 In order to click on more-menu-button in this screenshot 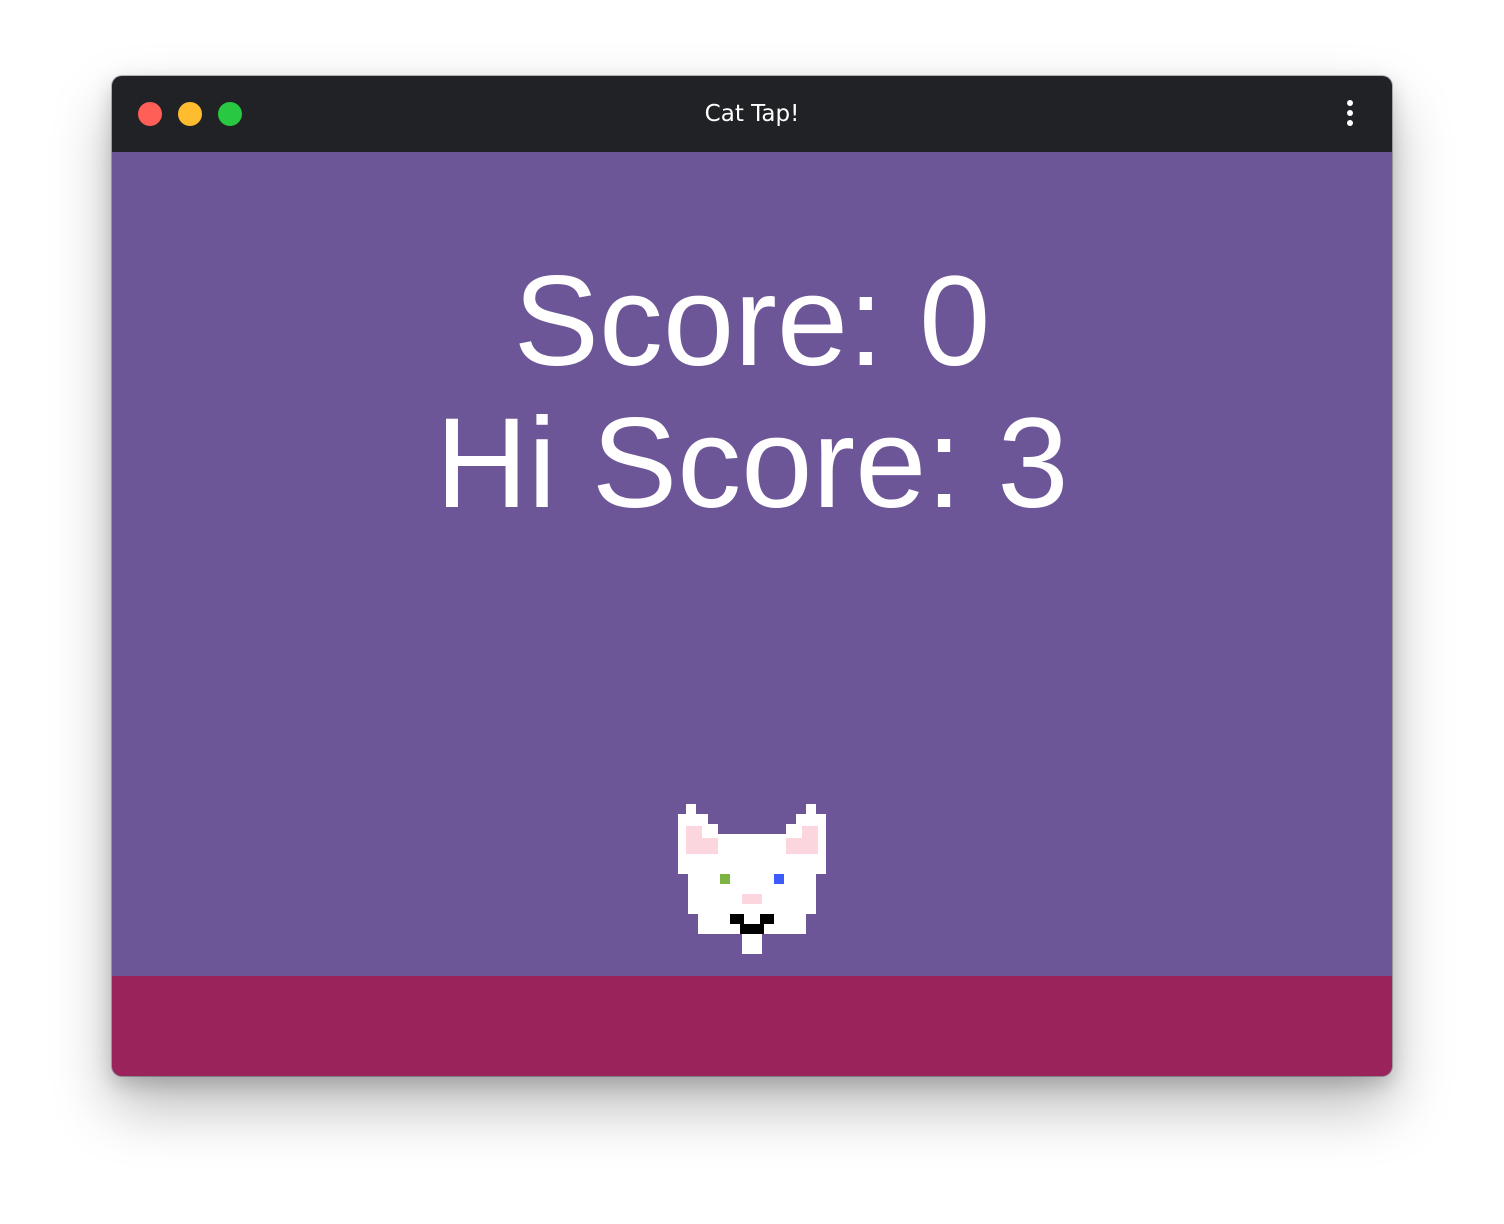, I will do `click(1350, 114)`.